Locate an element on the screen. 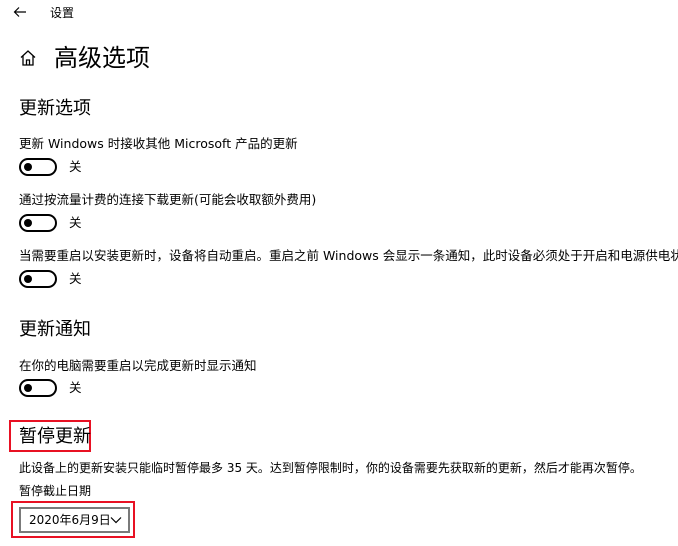  option-metered-row: 关 is located at coordinates (50, 223).